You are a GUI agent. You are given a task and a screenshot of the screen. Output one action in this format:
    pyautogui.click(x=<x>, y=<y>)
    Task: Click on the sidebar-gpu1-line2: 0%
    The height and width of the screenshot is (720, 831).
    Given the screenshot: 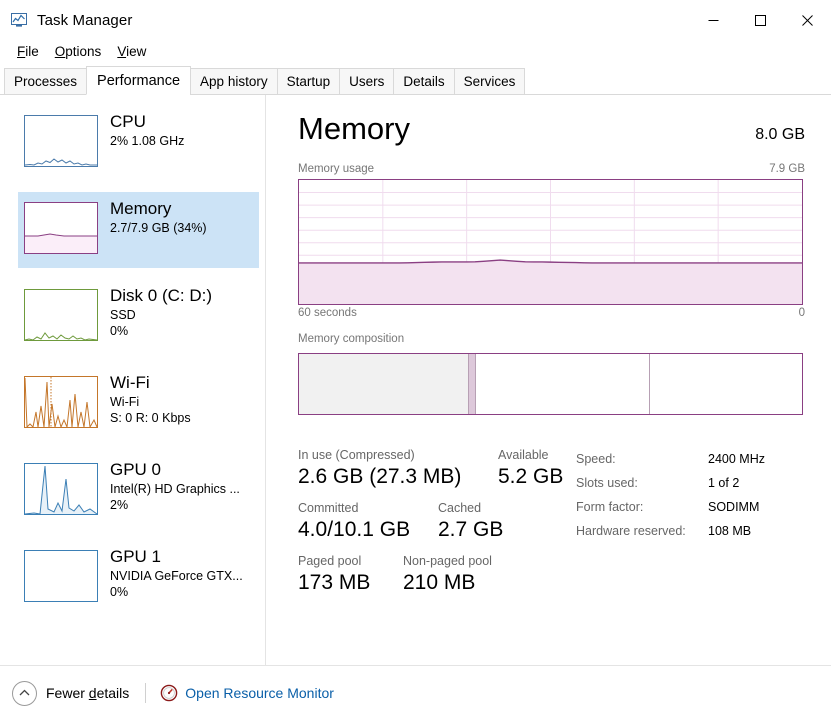 What is the action you would take?
    pyautogui.click(x=119, y=592)
    